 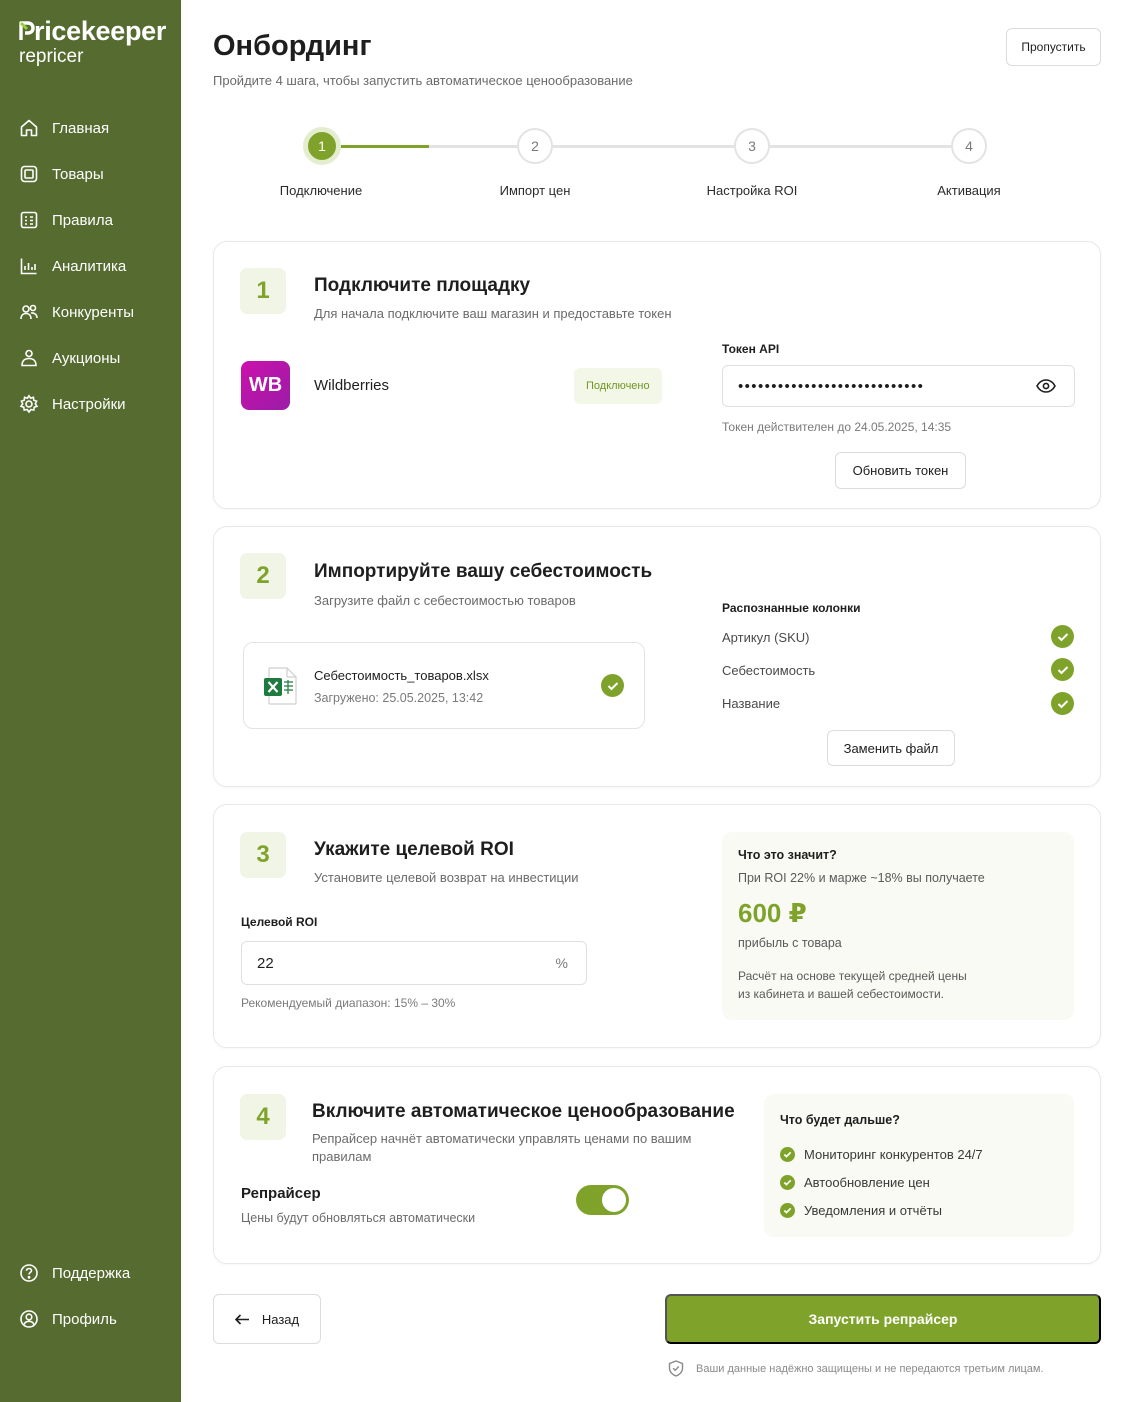 I want to click on file-uploaded-date: Загружено: 25.05.2025, 13:42, so click(x=399, y=698).